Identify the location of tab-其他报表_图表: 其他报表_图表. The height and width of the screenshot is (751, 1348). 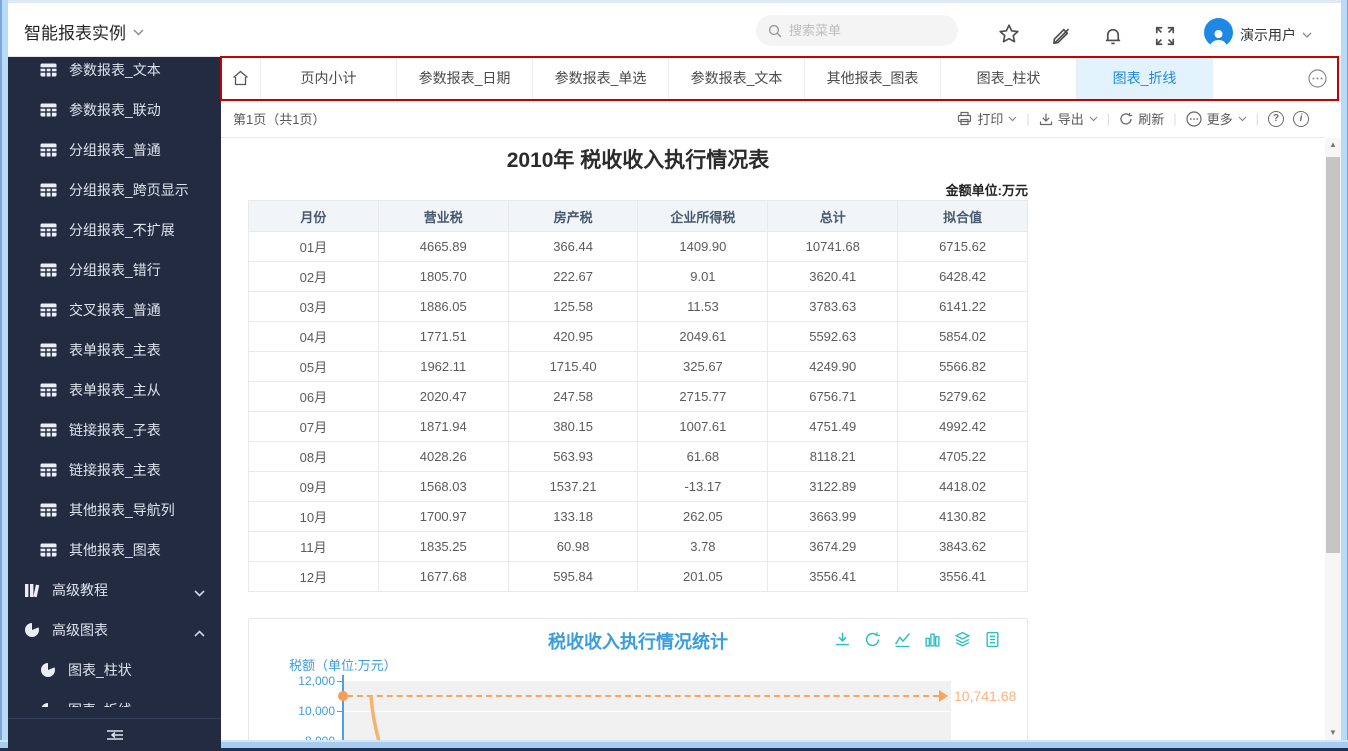
(873, 78).